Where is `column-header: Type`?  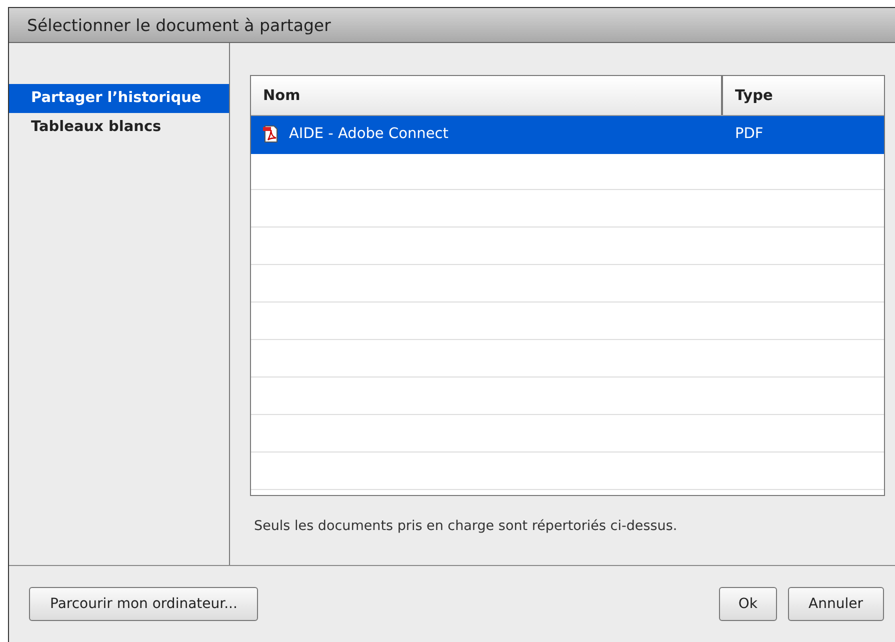 column-header: Type is located at coordinates (803, 95).